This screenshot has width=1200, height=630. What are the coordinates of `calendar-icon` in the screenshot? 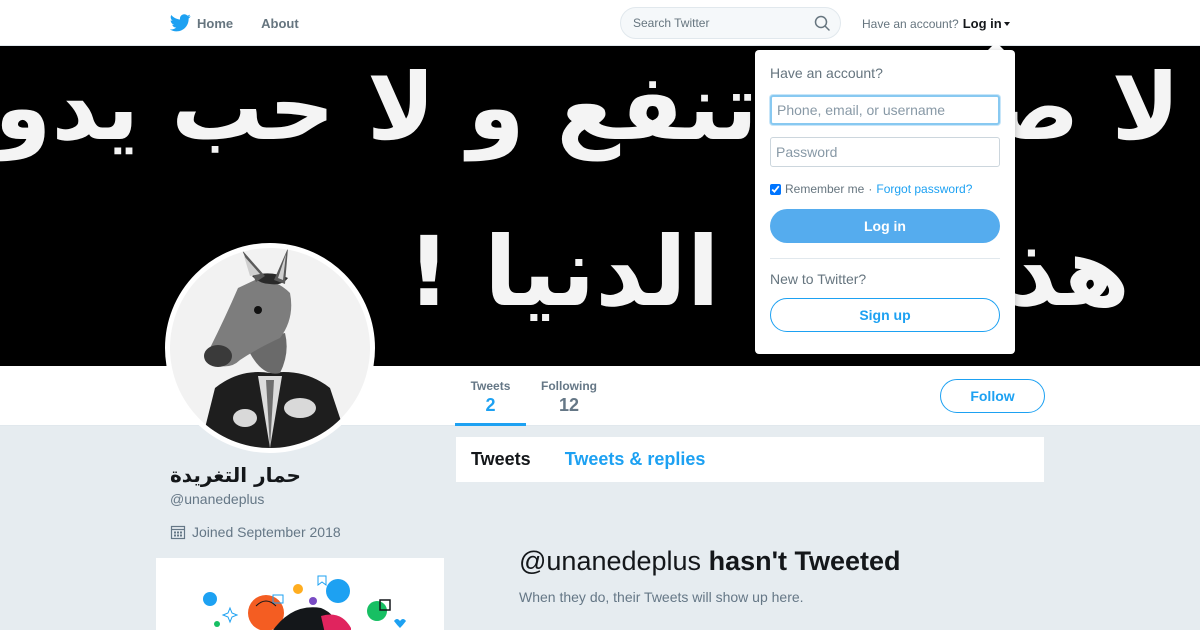 It's located at (178, 532).